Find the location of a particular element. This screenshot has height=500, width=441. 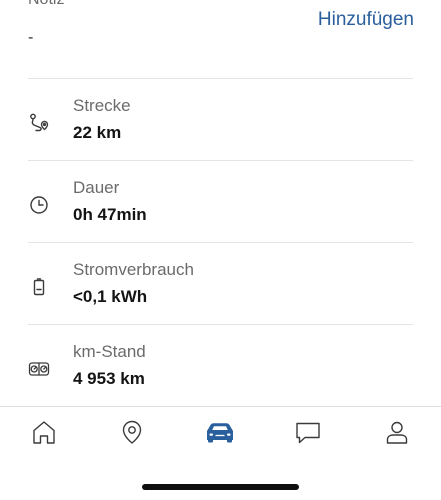

profile-icon is located at coordinates (397, 434).